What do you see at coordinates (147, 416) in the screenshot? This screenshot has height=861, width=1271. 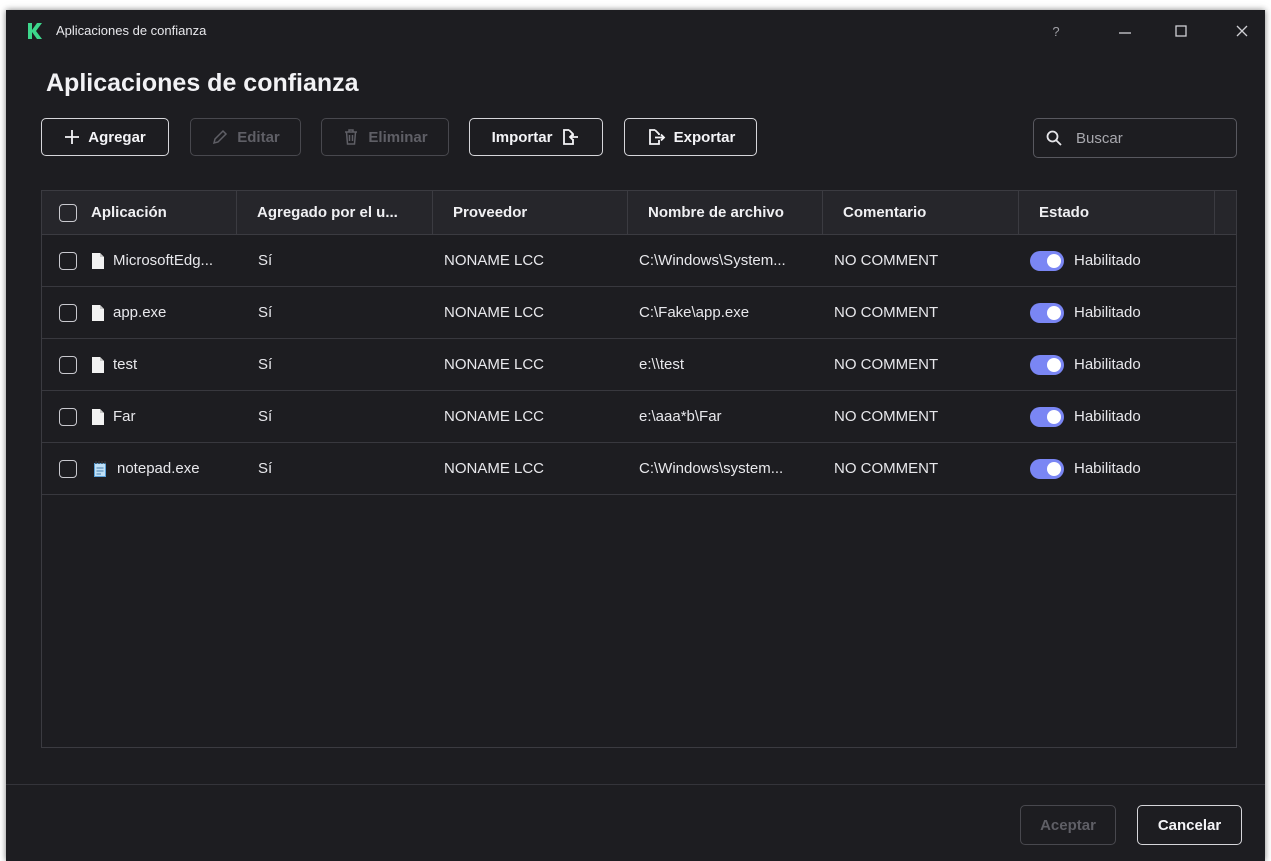 I see `application-cell: Far` at bounding box center [147, 416].